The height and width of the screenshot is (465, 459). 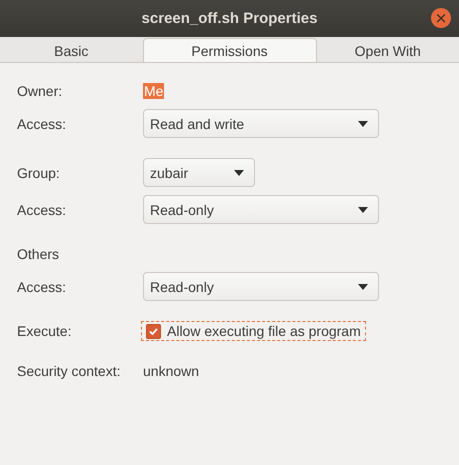 I want to click on field-label: Owner:, so click(x=40, y=91).